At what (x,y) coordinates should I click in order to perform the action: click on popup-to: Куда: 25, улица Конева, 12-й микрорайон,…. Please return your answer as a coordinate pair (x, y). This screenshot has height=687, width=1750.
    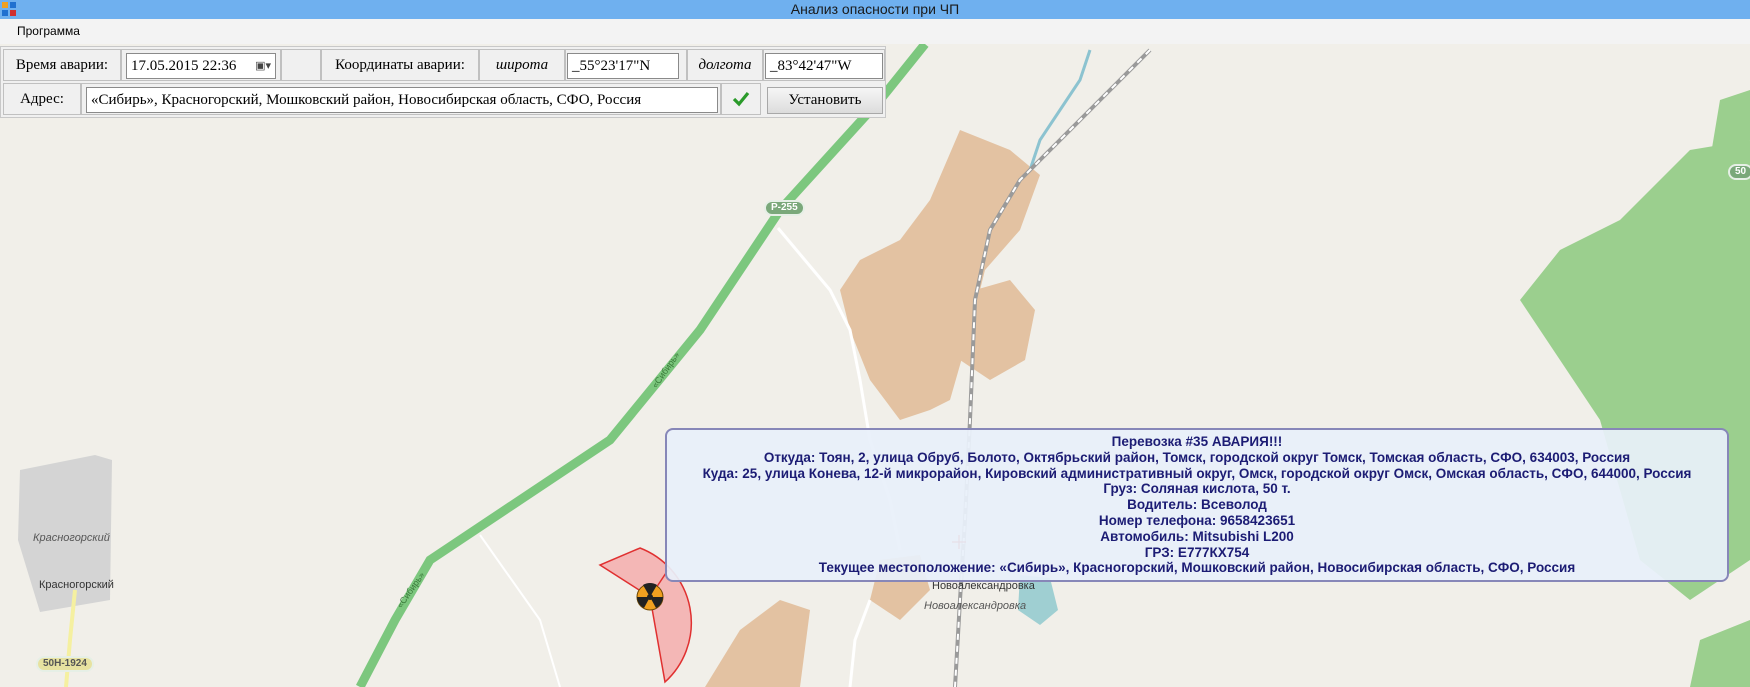
    Looking at the image, I should click on (1197, 473).